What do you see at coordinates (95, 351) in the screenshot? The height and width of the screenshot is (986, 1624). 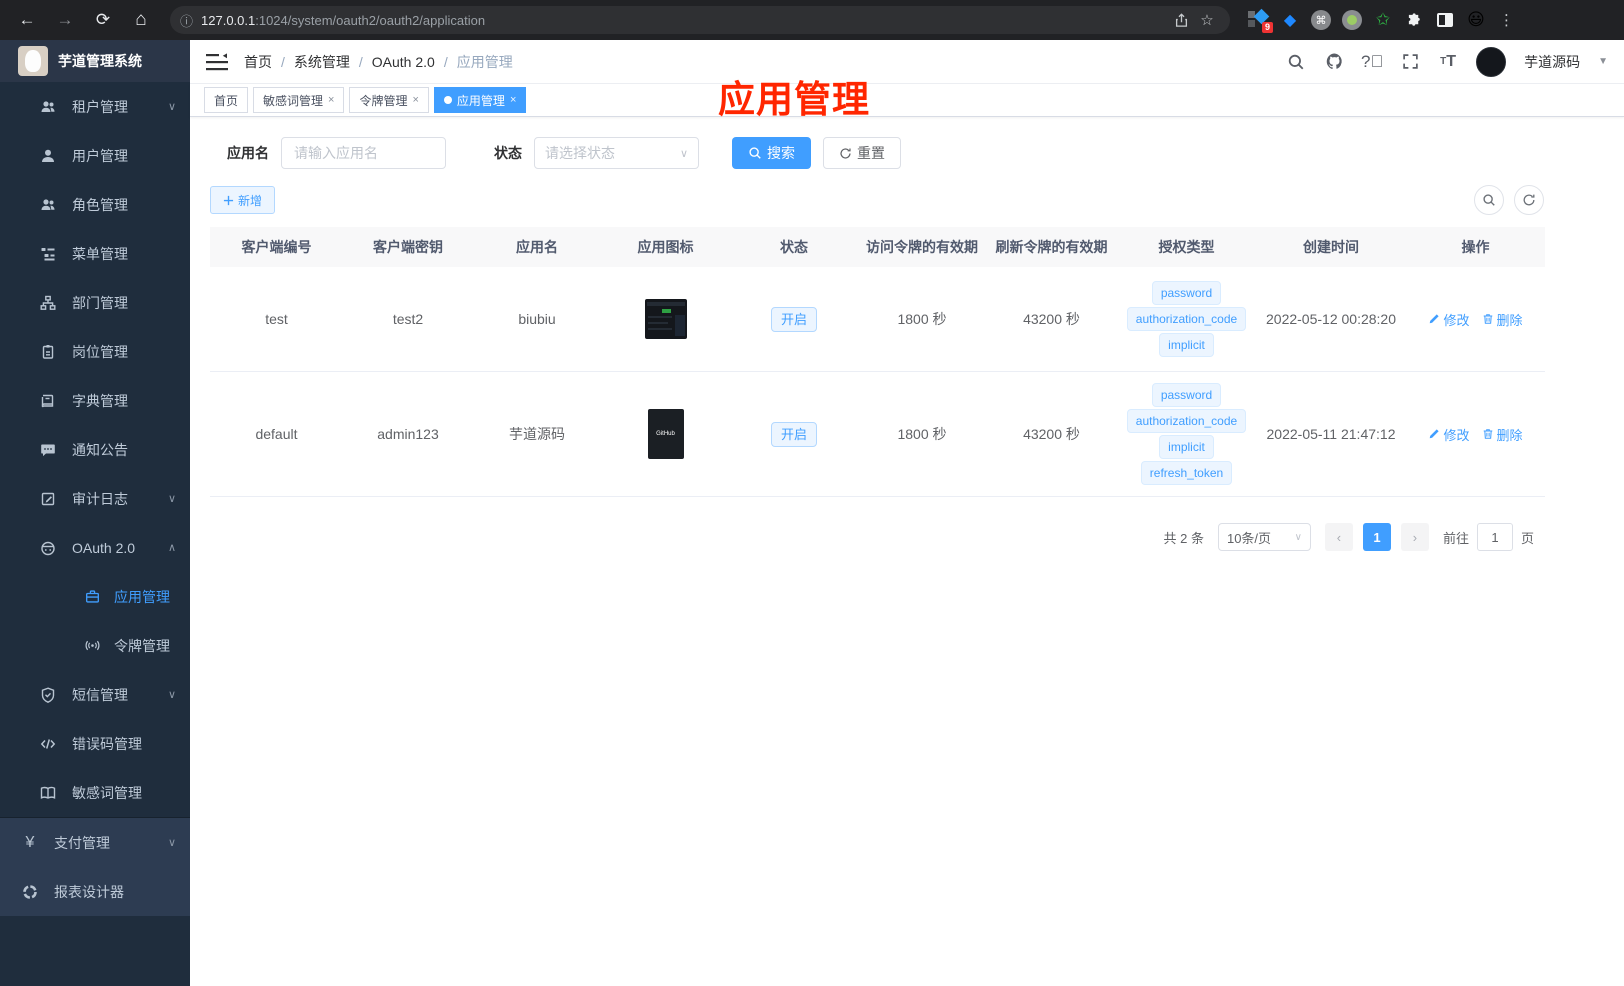 I see `sidebar-item-post: 岗位管理` at bounding box center [95, 351].